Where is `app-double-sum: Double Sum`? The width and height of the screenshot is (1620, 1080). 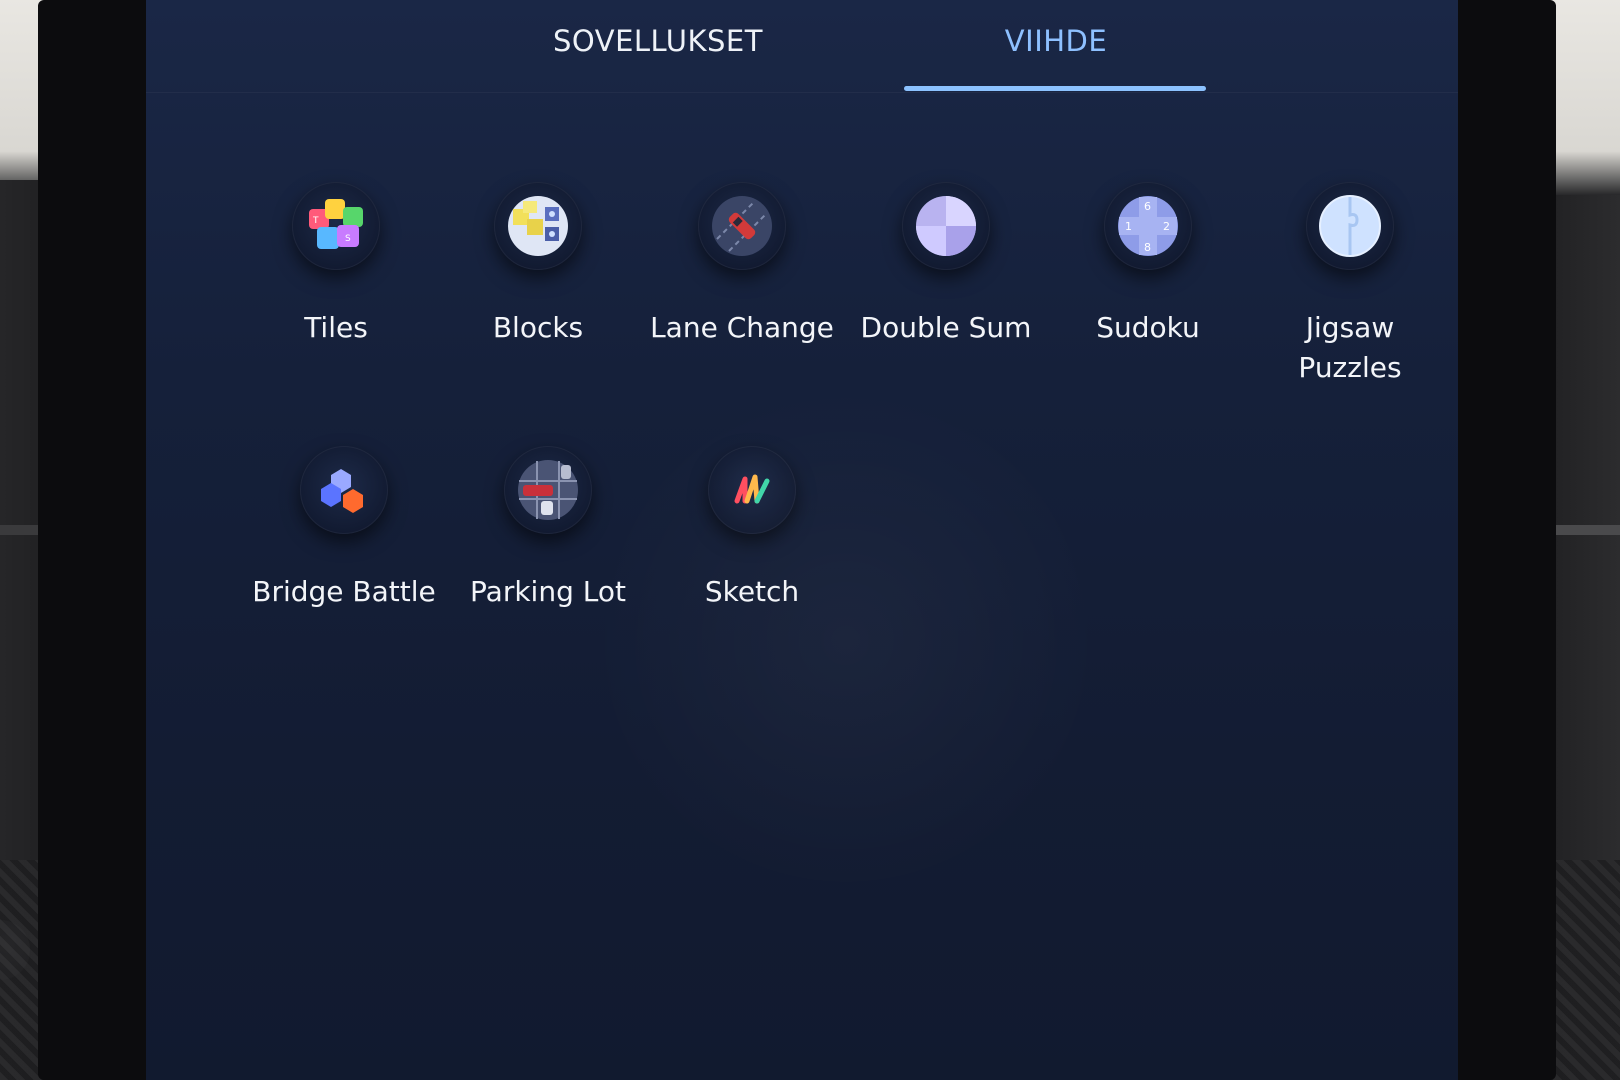
app-double-sum: Double Sum is located at coordinates (946, 265).